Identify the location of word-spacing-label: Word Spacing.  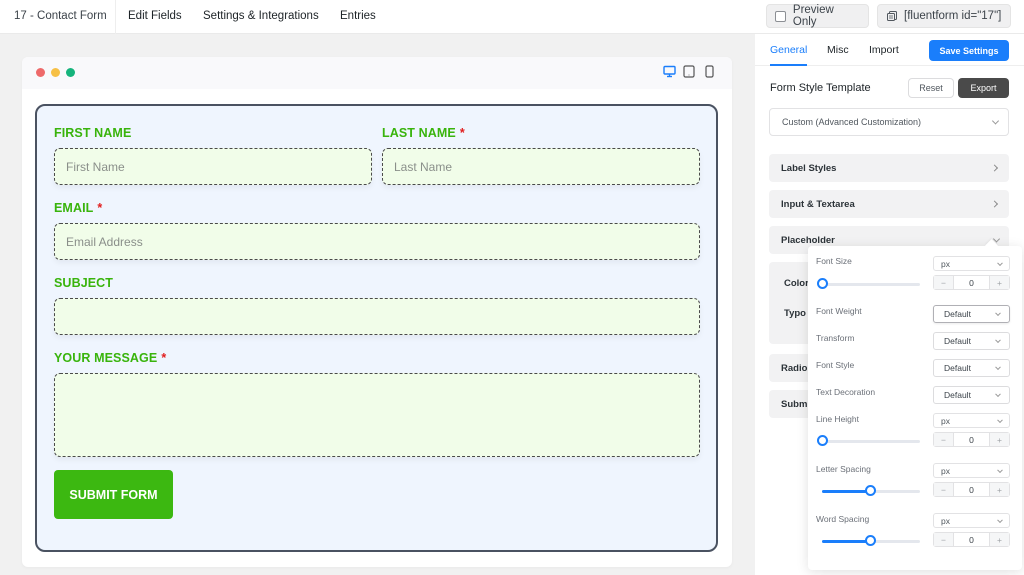
(843, 519).